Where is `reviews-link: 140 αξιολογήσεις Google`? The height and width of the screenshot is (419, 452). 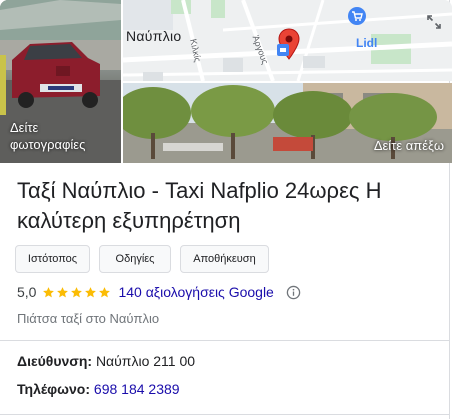 reviews-link: 140 αξιολογήσεις Google is located at coordinates (195, 292).